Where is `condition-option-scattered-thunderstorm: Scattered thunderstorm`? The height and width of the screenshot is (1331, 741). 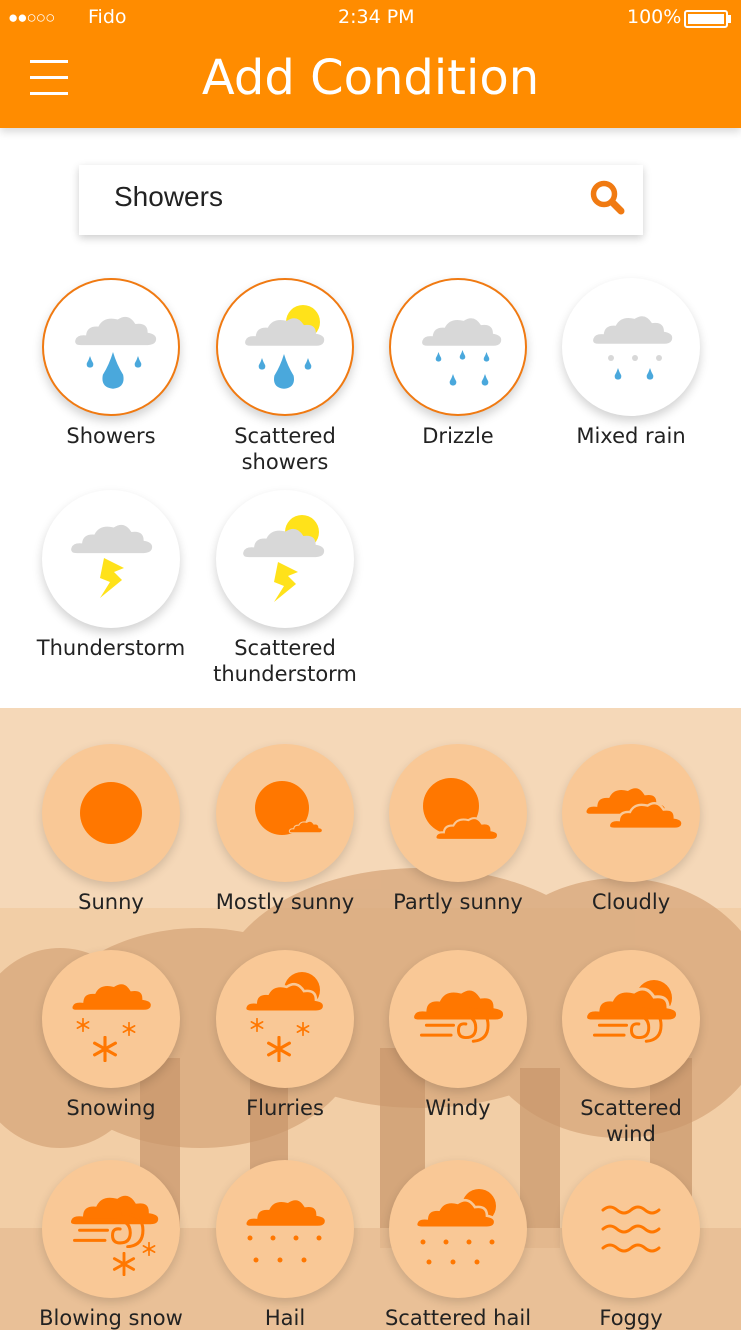 condition-option-scattered-thunderstorm: Scattered thunderstorm is located at coordinates (285, 588).